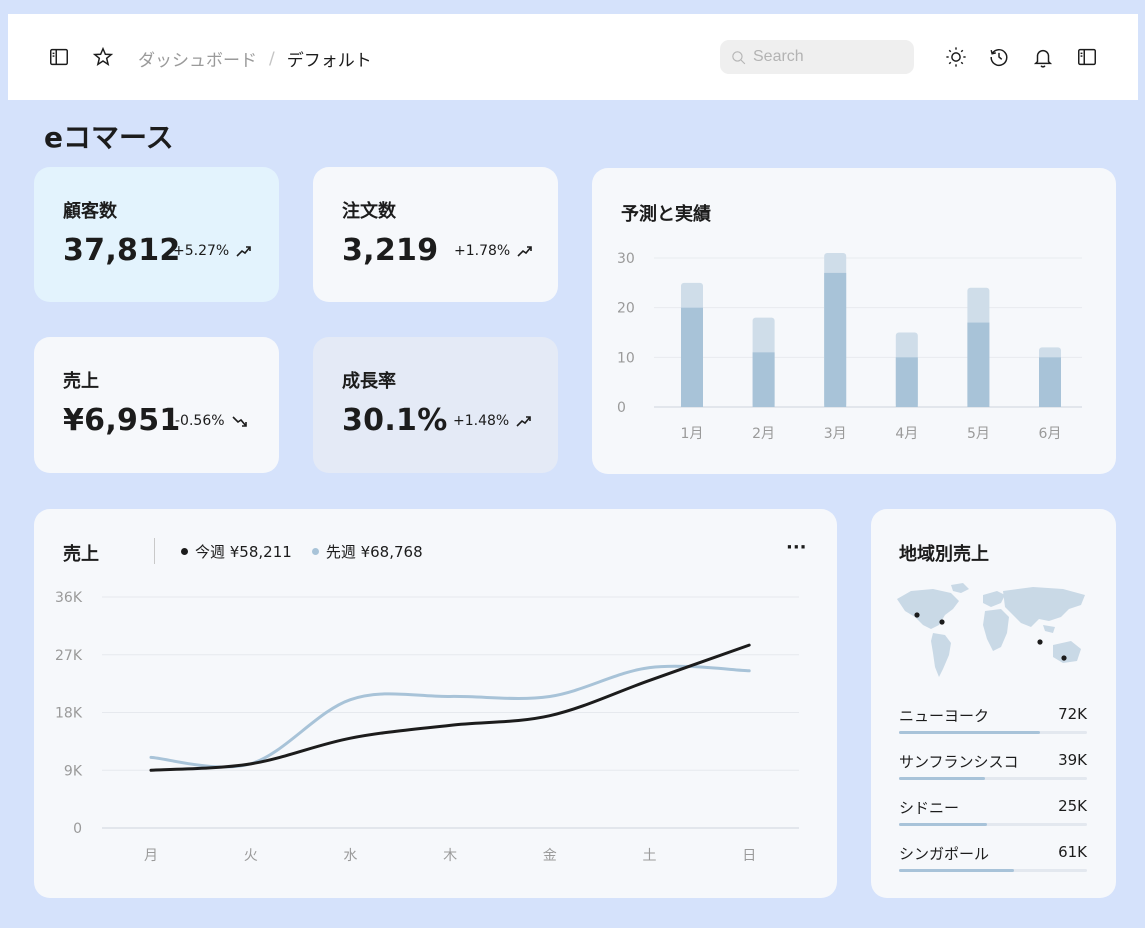  Describe the element at coordinates (81, 381) in the screenshot. I see `stat-label: 売上` at that location.